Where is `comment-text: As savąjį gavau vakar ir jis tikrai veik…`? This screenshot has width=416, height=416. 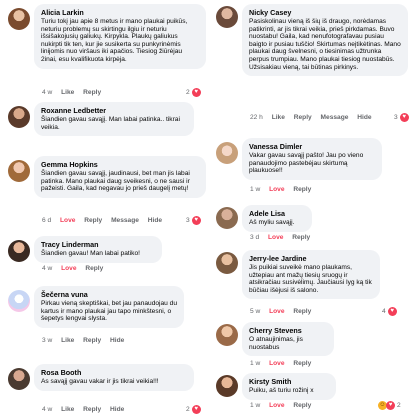 comment-text: As savąjį gavau vakar ir jis tikrai veik… is located at coordinates (100, 381).